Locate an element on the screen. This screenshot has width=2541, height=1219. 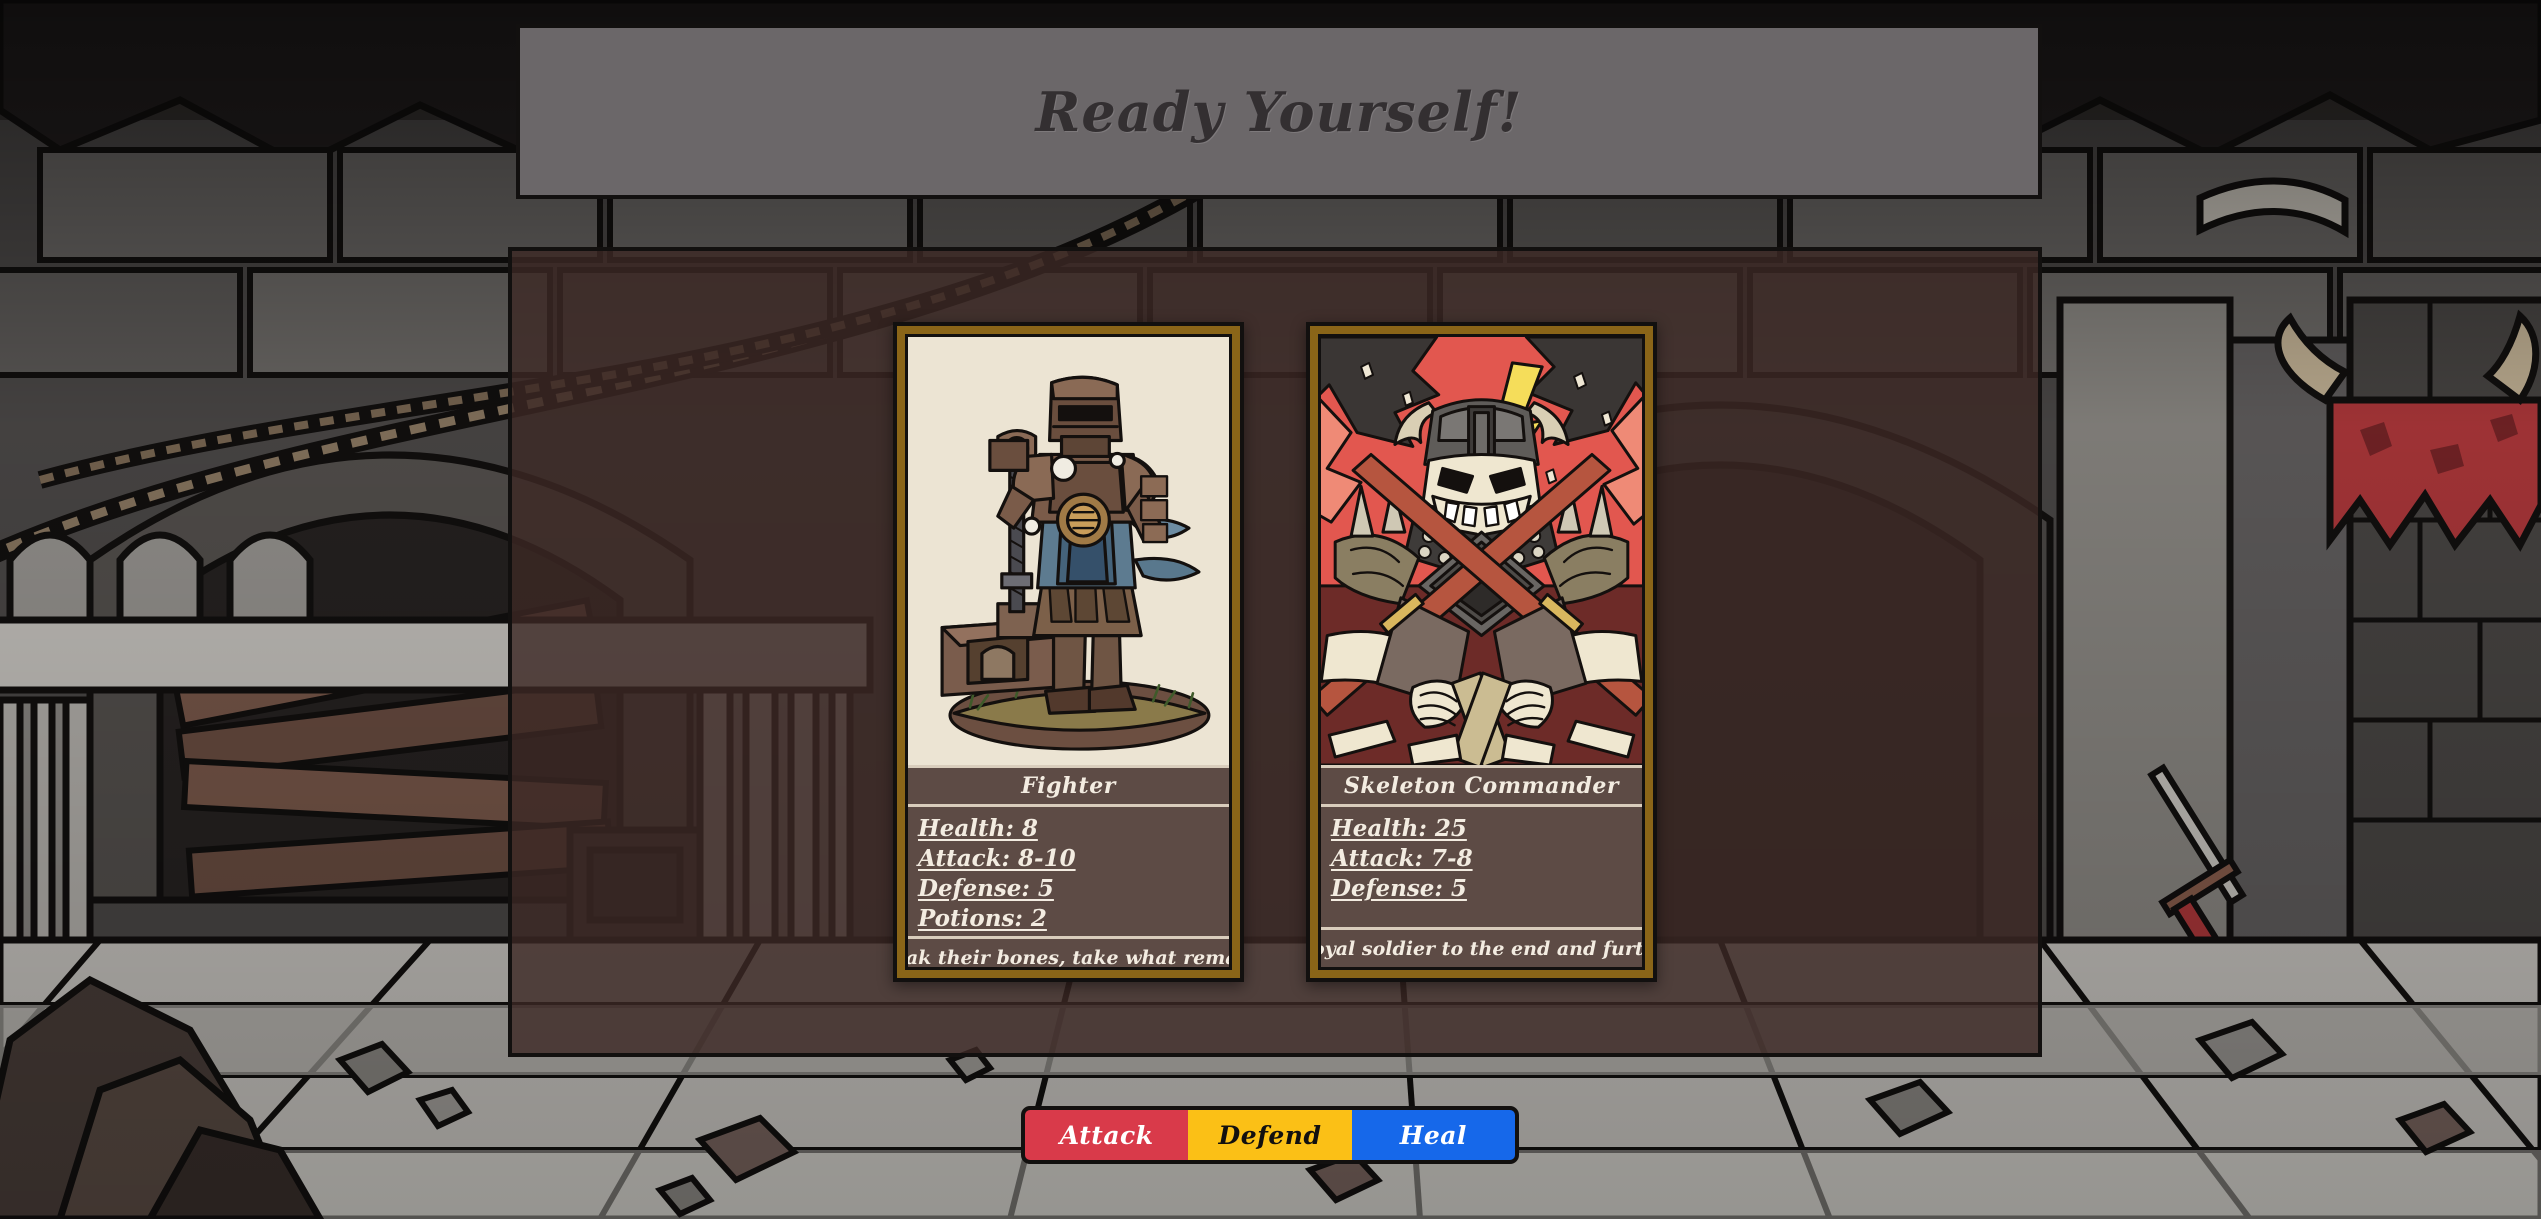
defend-button: Defend is located at coordinates (1270, 1135).